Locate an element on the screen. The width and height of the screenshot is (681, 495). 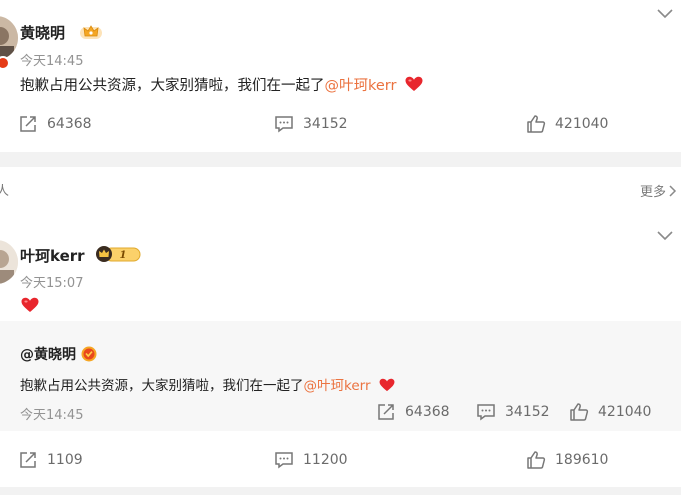
post-text-body: 抱歉占用公共资源，大家别猜啦，我们在一起了 is located at coordinates (172, 86).